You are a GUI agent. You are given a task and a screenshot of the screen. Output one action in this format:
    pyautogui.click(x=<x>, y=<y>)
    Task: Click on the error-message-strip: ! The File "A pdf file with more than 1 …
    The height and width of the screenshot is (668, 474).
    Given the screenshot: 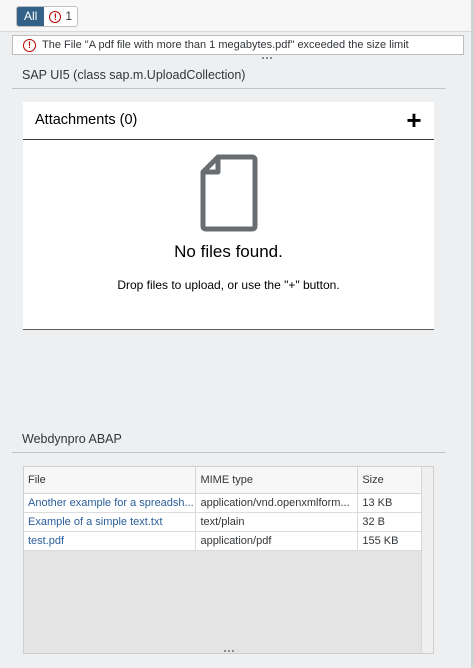 What is the action you would take?
    pyautogui.click(x=238, y=45)
    